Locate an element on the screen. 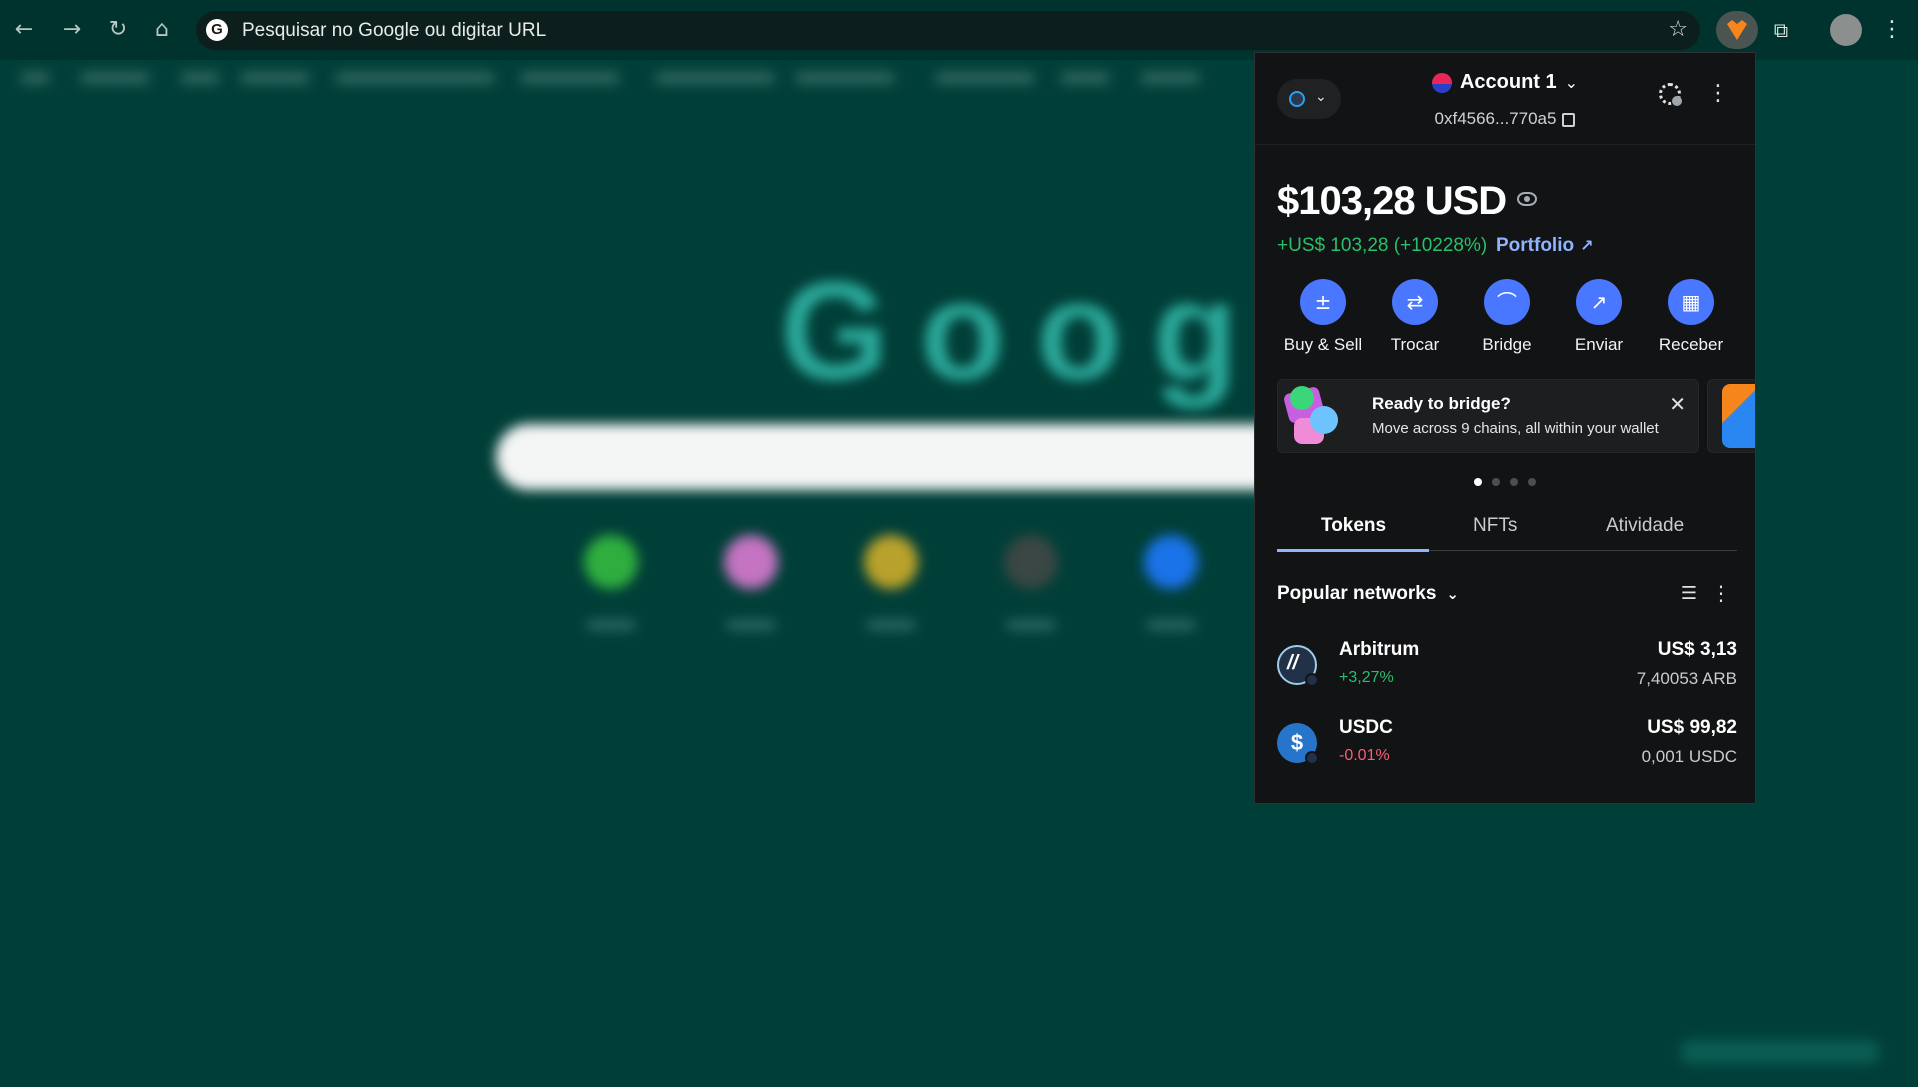 This screenshot has width=1918, height=1087. token-quantity: 0,001 USDC is located at coordinates (1689, 756).